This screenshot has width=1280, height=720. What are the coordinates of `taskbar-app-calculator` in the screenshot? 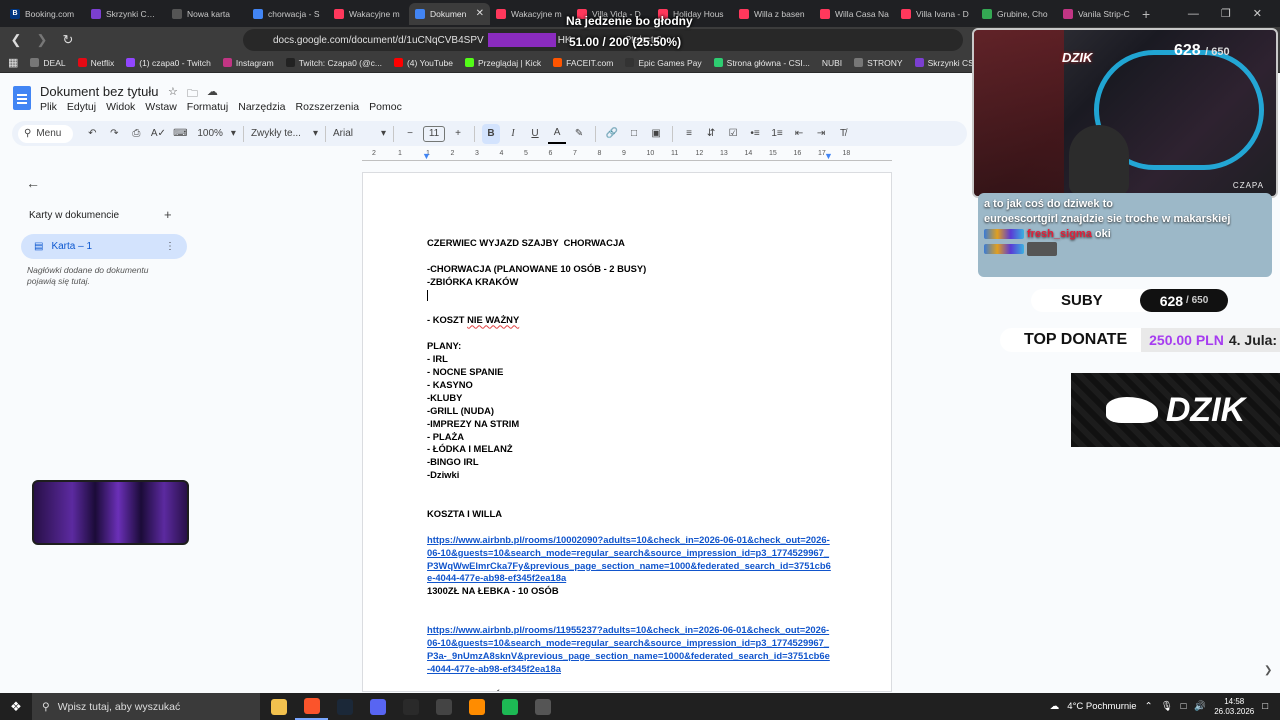 It's located at (542, 706).